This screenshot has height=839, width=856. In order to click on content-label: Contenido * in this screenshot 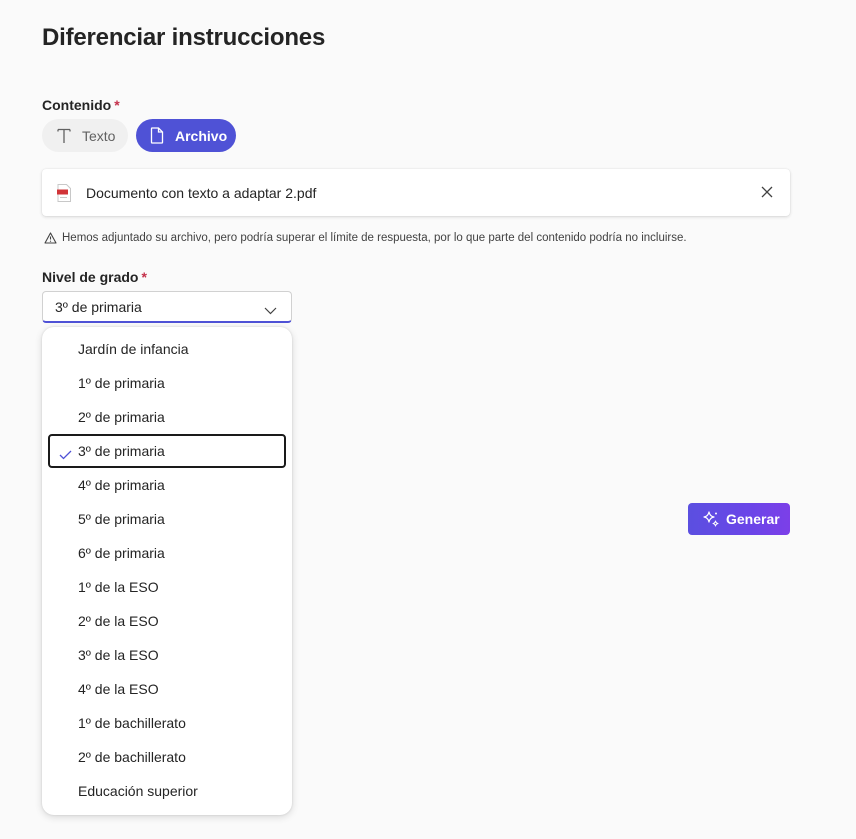, I will do `click(81, 105)`.